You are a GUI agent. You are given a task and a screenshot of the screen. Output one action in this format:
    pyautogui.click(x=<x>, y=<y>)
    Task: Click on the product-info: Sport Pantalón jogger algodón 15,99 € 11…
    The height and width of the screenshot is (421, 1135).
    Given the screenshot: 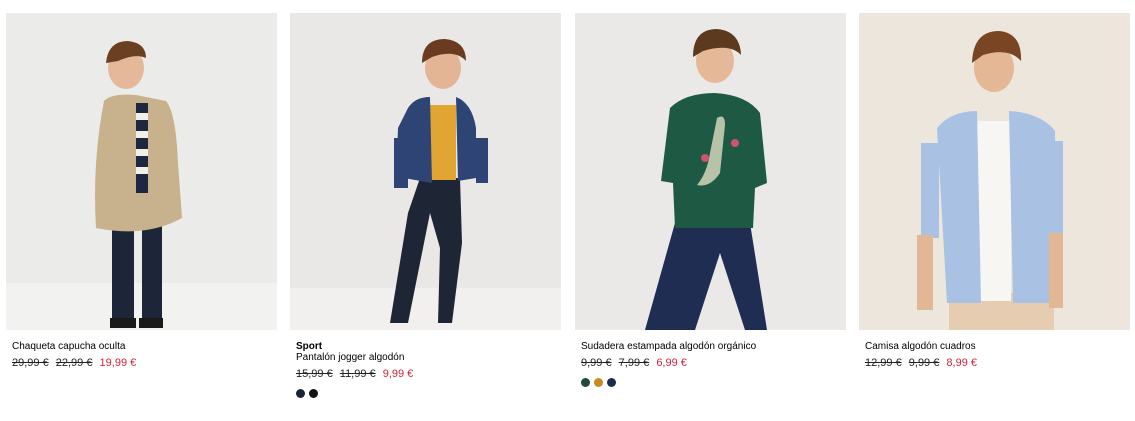 What is the action you would take?
    pyautogui.click(x=425, y=364)
    